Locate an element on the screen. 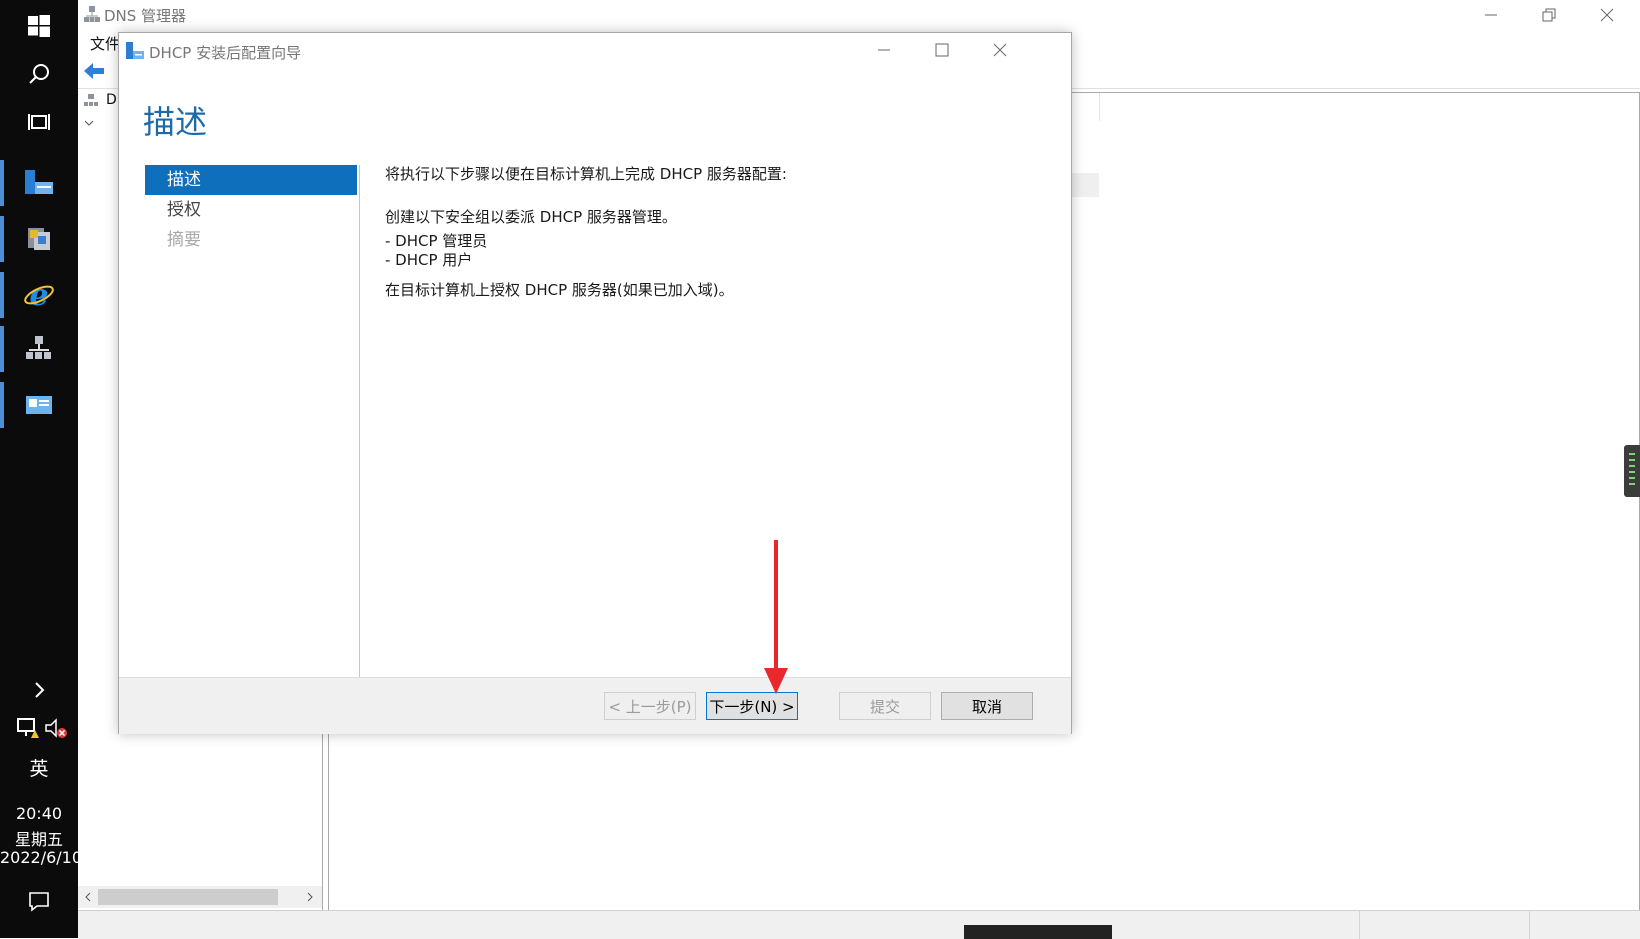 The image size is (1640, 939). dns-minimize-button is located at coordinates (1491, 15).